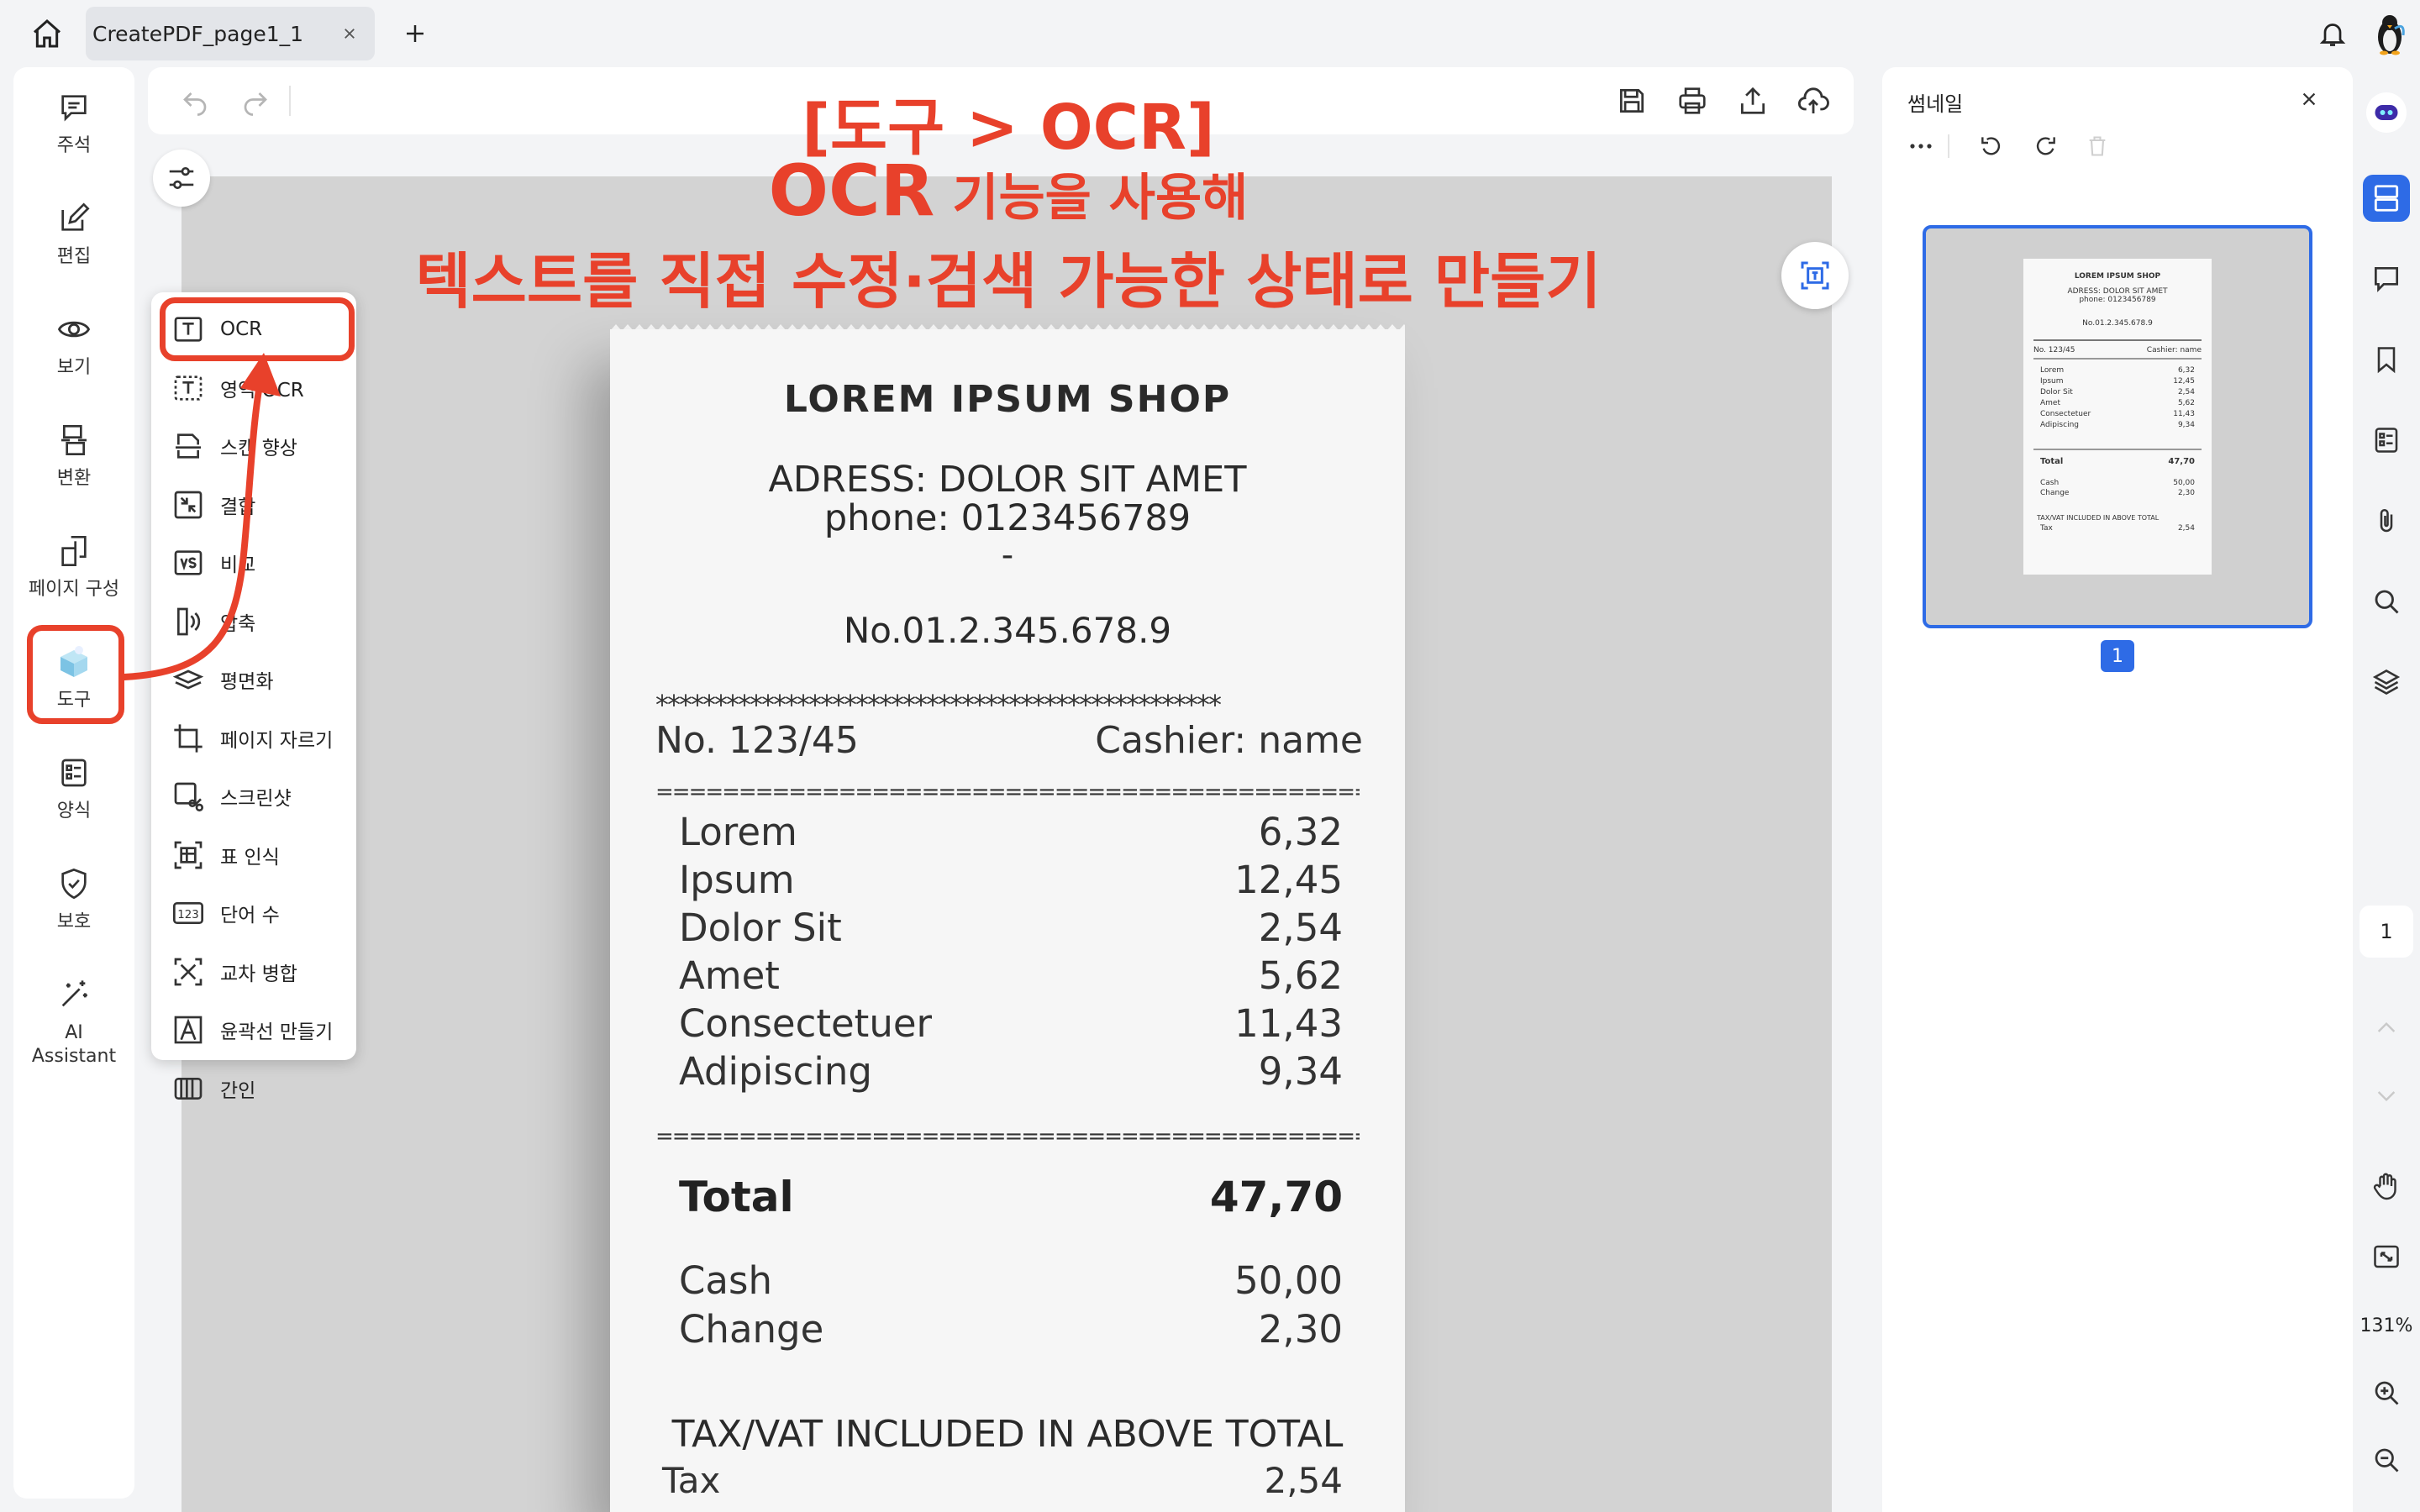  I want to click on thumb-change-label: Change, so click(2055, 493).